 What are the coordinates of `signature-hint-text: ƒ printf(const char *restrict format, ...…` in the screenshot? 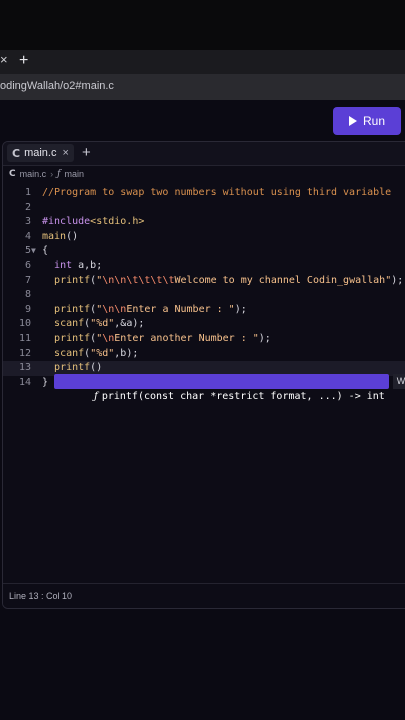 It's located at (221, 388).